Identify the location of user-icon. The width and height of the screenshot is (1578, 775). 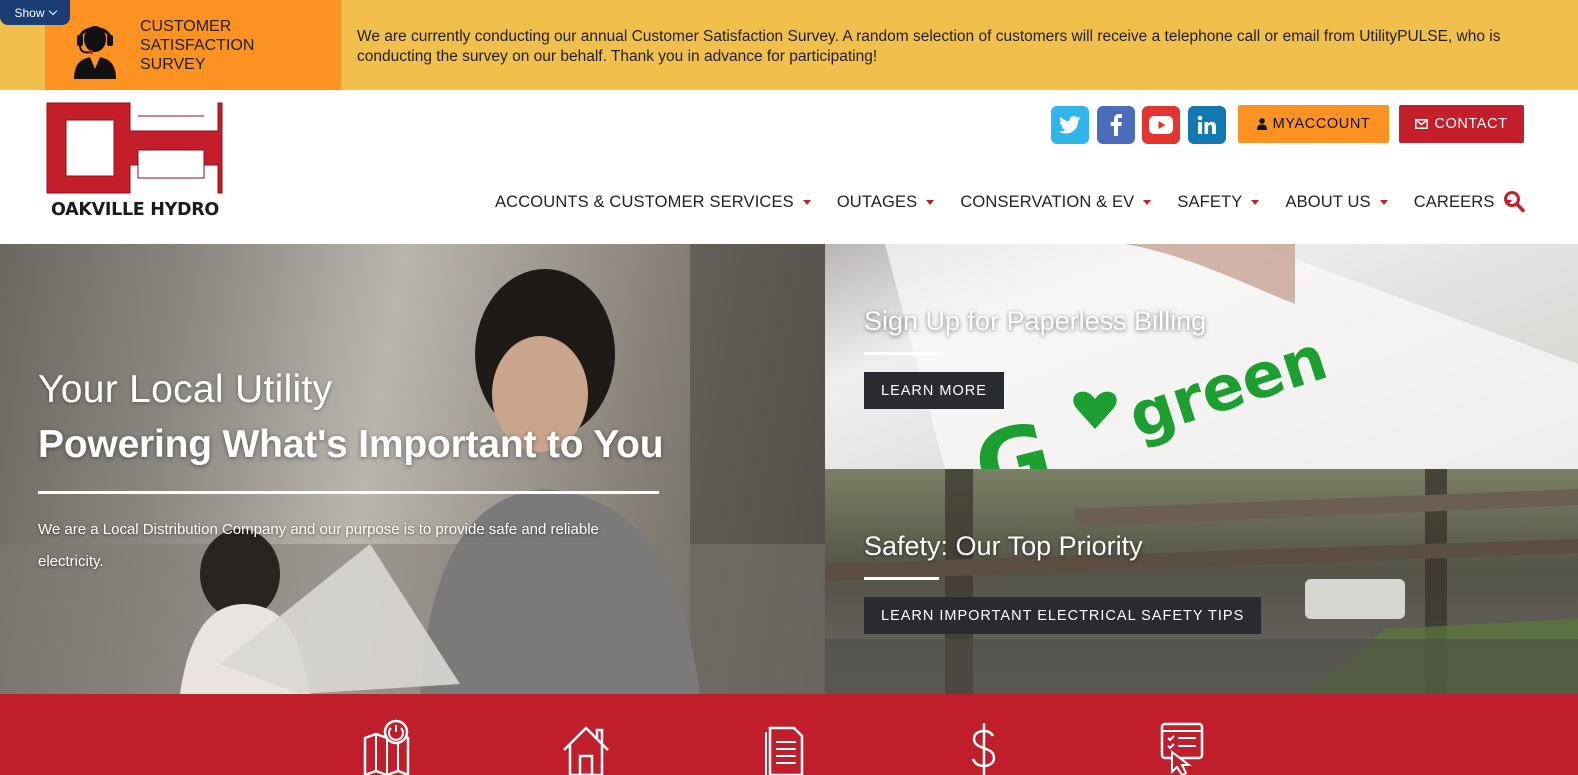
(1261, 124).